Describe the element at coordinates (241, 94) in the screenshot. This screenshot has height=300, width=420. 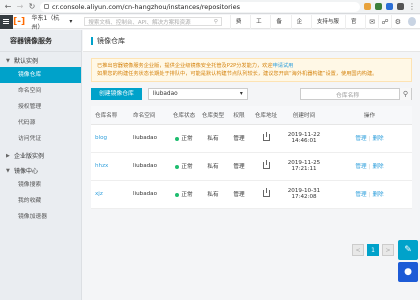
I see `chevron-down-icon: ▾` at that location.